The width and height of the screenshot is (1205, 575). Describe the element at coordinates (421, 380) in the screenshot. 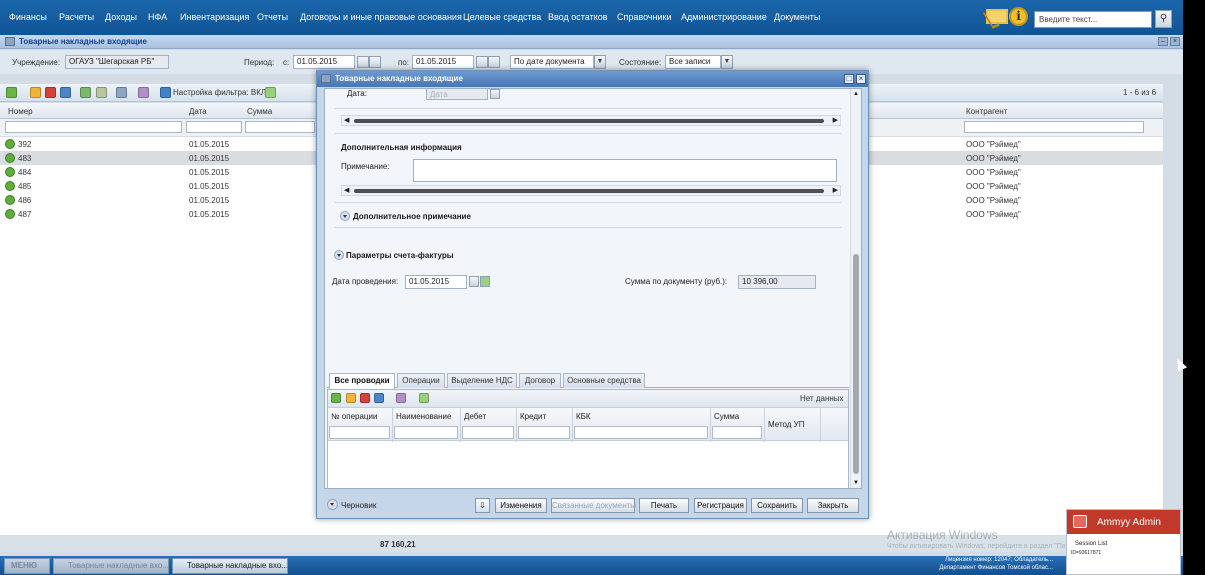

I see `tab-operations: Операции` at that location.